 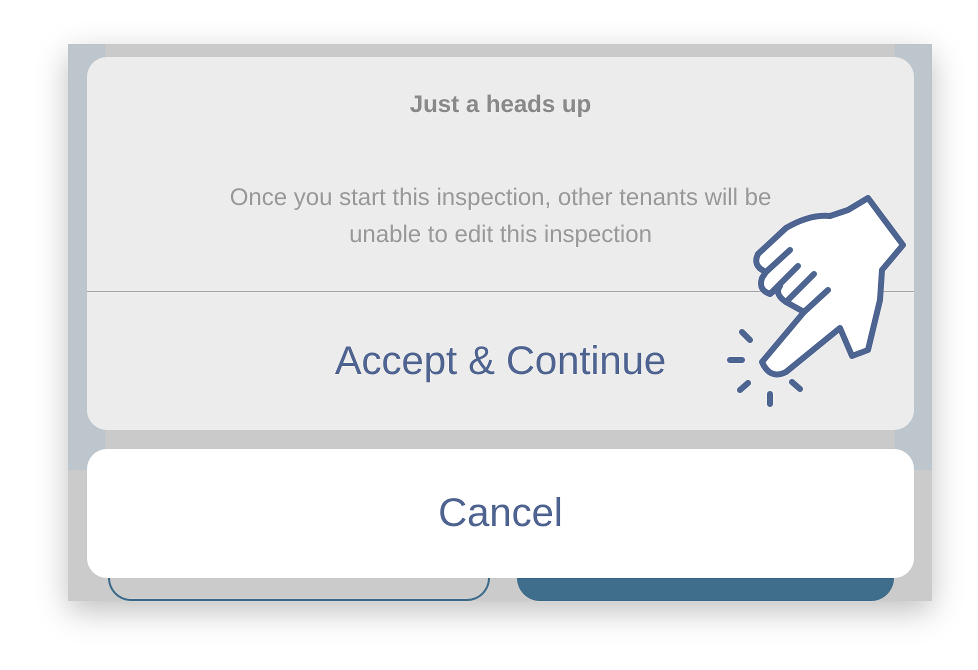 I want to click on alert-message: Once you start this inspection, other tenants will be unable to edit this inspection, so click(x=500, y=216).